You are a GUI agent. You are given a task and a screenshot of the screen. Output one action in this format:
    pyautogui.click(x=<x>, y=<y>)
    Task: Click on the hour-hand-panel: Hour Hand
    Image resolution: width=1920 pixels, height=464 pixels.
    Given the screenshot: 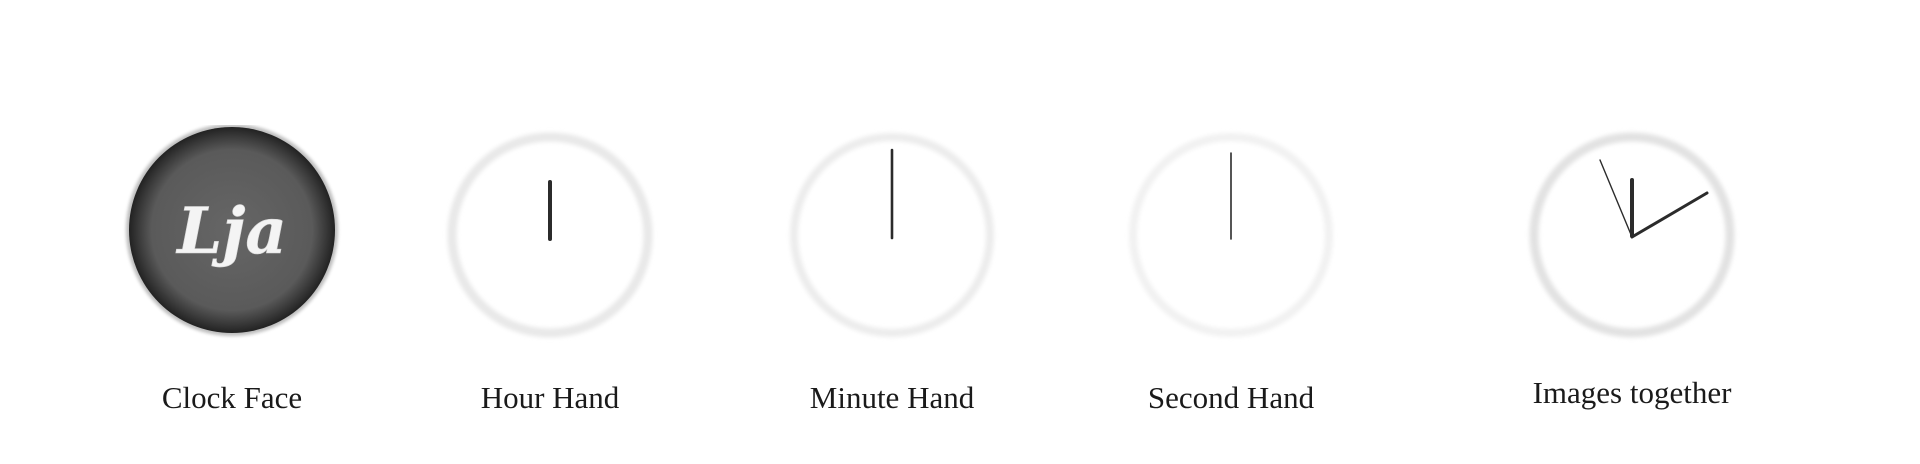 What is the action you would take?
    pyautogui.click(x=550, y=275)
    